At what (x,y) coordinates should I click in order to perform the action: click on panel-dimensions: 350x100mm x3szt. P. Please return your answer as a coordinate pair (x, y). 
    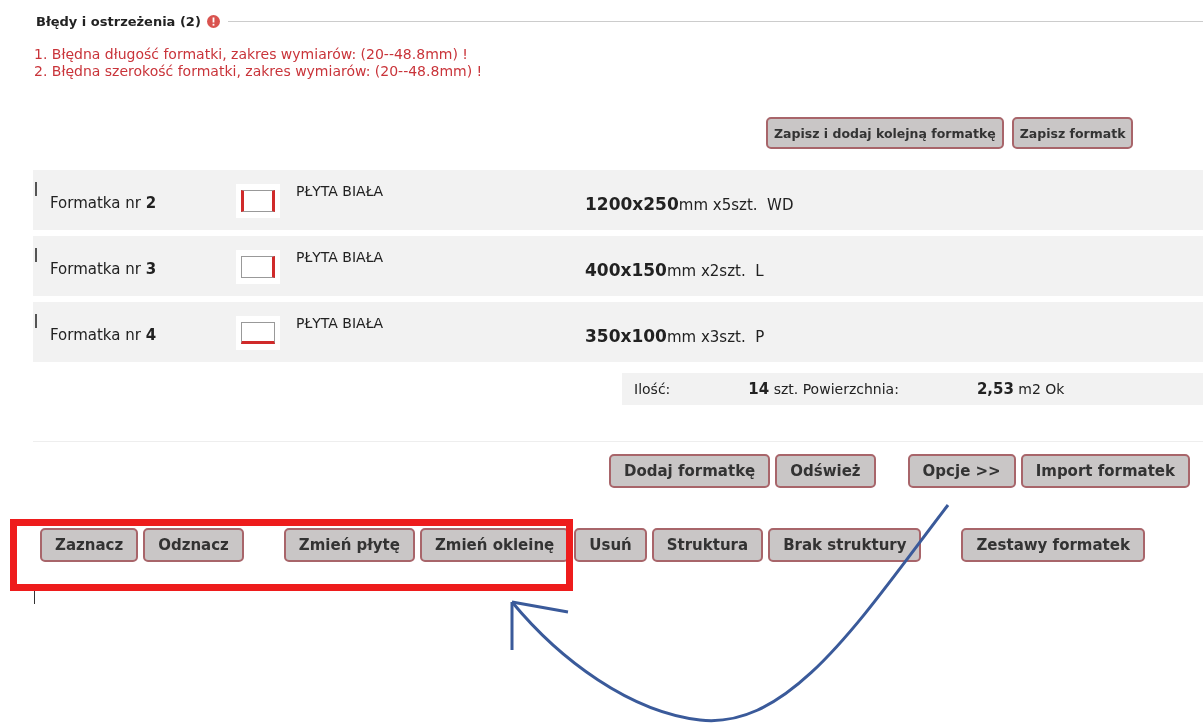
    Looking at the image, I should click on (675, 336).